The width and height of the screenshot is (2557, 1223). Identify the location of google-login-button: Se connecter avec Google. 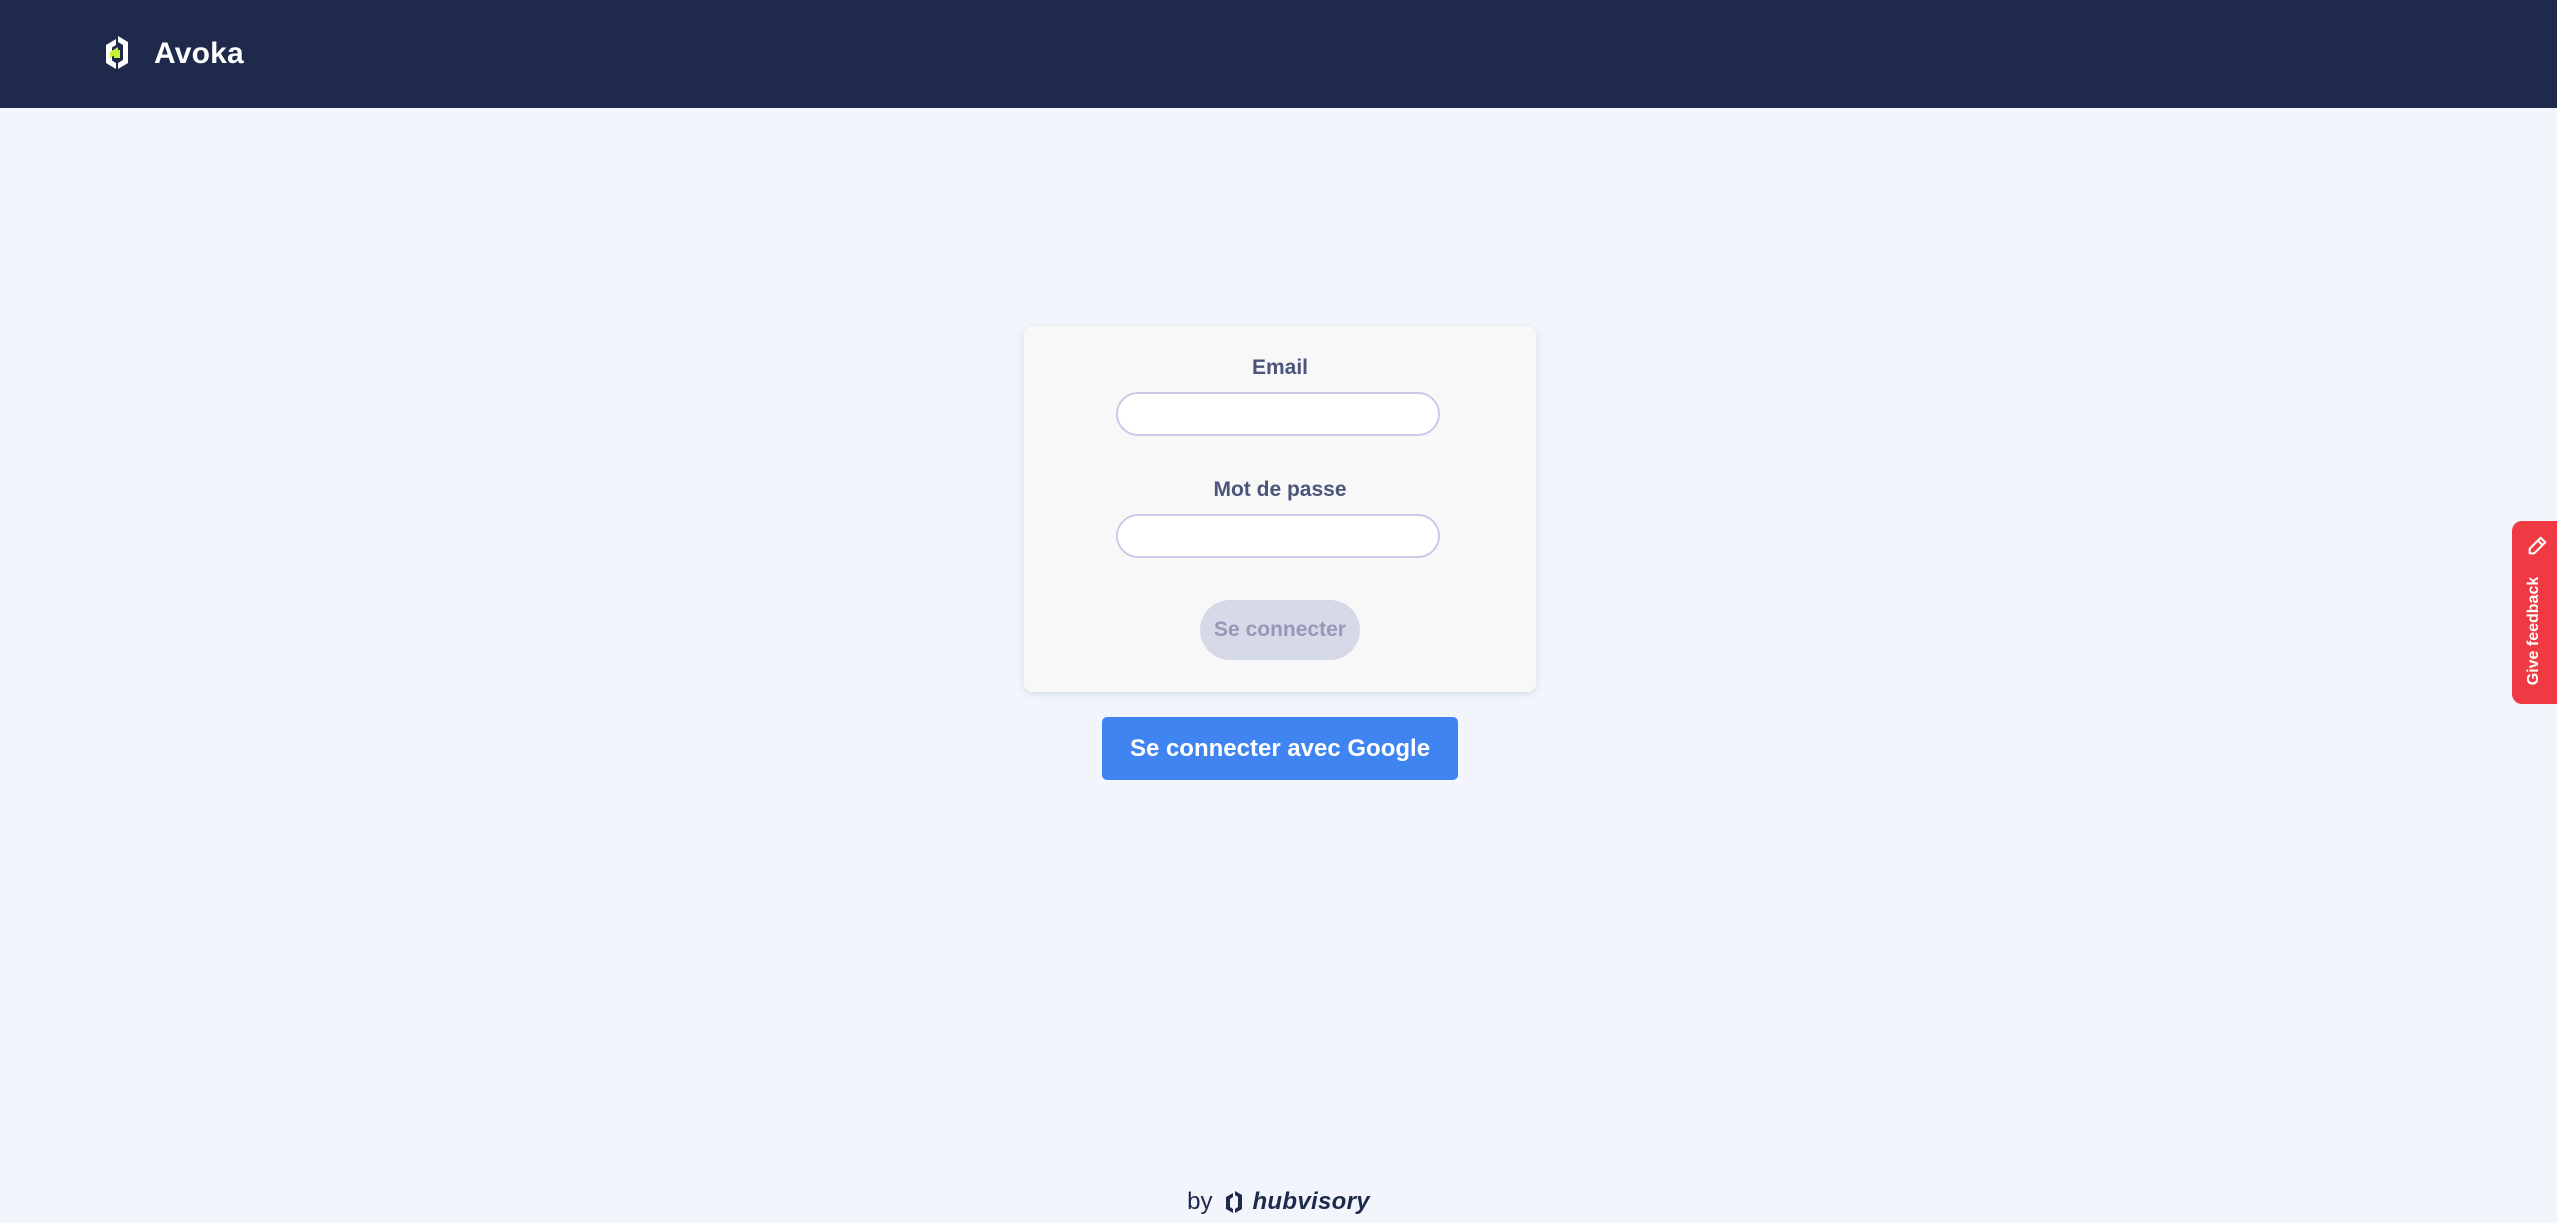
(1280, 748).